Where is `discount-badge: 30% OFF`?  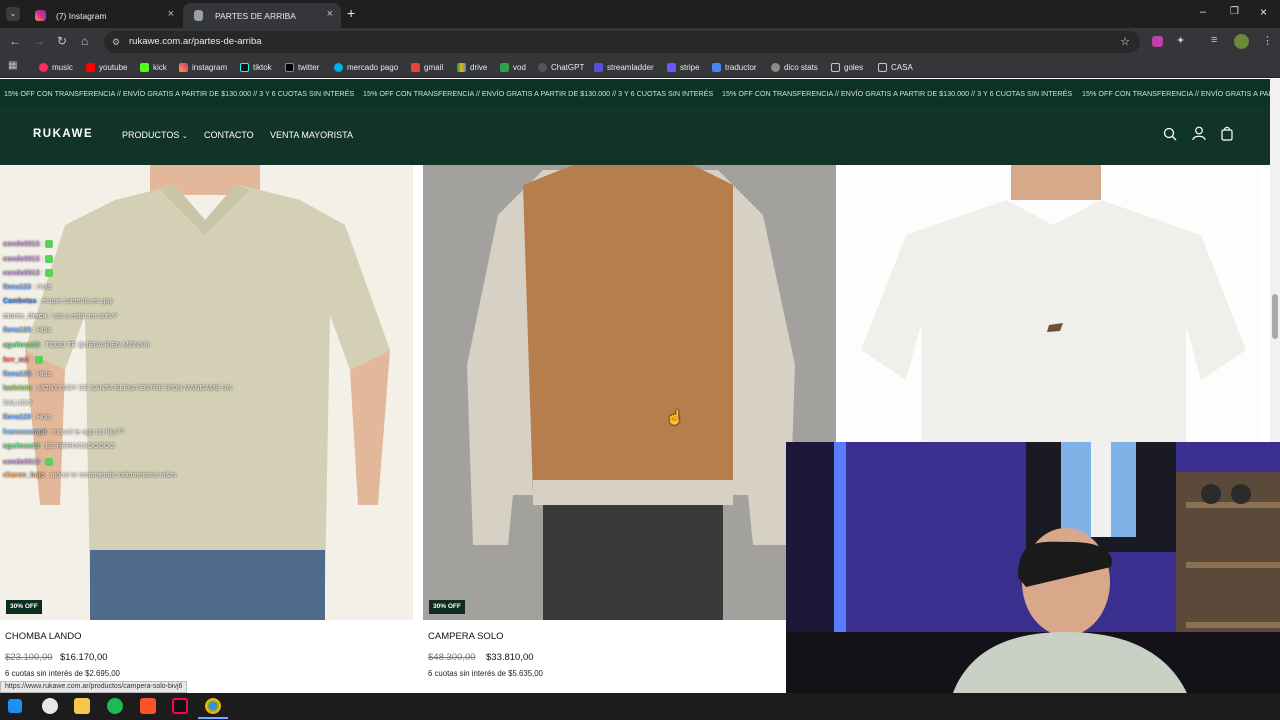
discount-badge: 30% OFF is located at coordinates (24, 607).